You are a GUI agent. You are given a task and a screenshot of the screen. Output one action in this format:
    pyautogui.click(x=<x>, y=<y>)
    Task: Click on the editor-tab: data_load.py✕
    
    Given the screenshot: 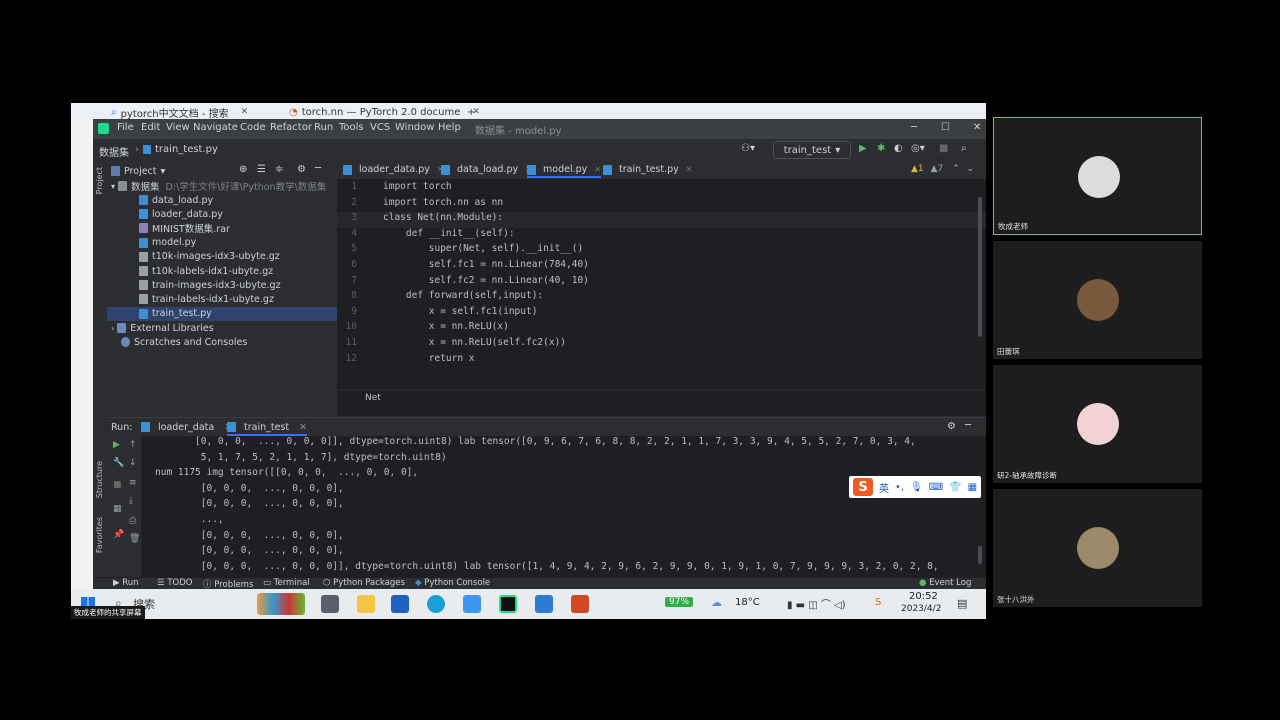 What is the action you would take?
    pyautogui.click(x=486, y=169)
    